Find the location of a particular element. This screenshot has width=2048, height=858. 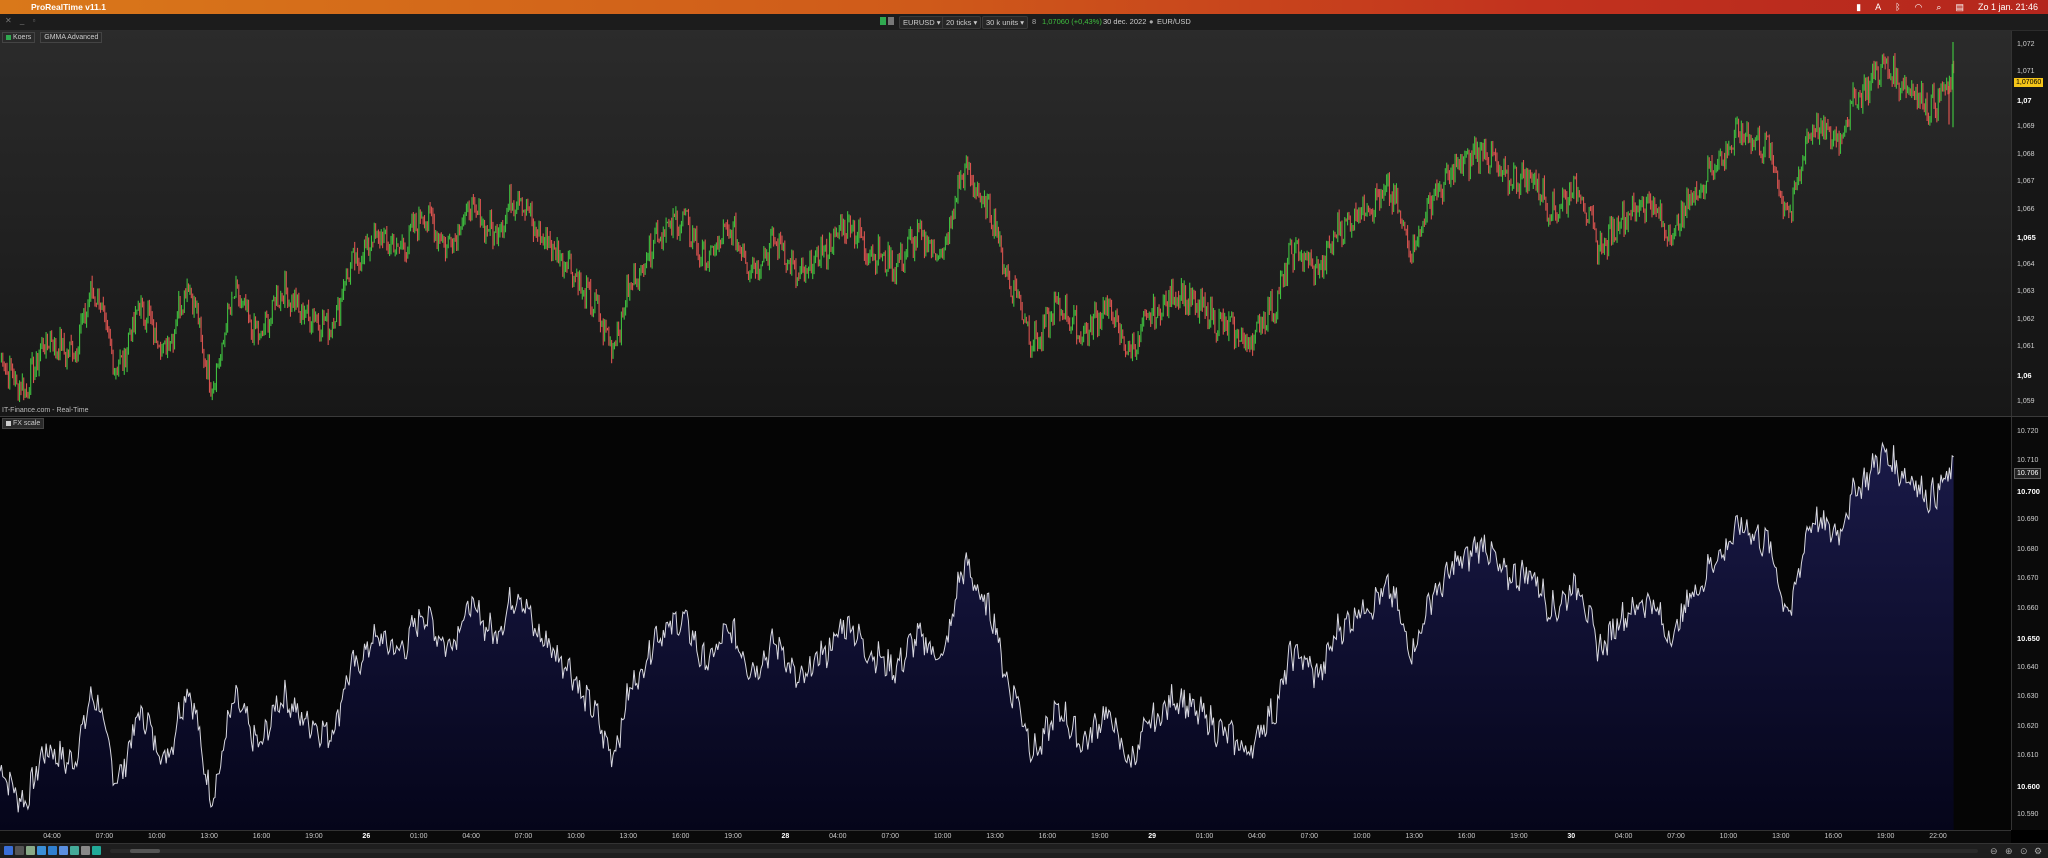

battery-icon: ▮ is located at coordinates (1858, 7).